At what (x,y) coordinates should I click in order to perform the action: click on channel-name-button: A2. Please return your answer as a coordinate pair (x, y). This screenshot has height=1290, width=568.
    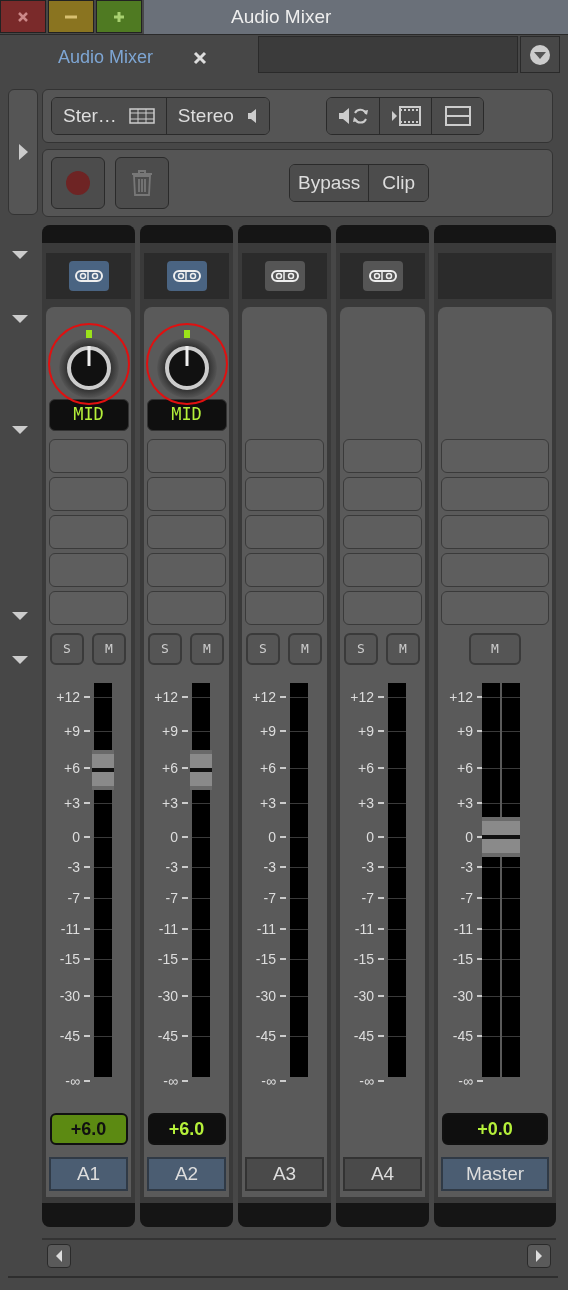
    Looking at the image, I should click on (186, 1174).